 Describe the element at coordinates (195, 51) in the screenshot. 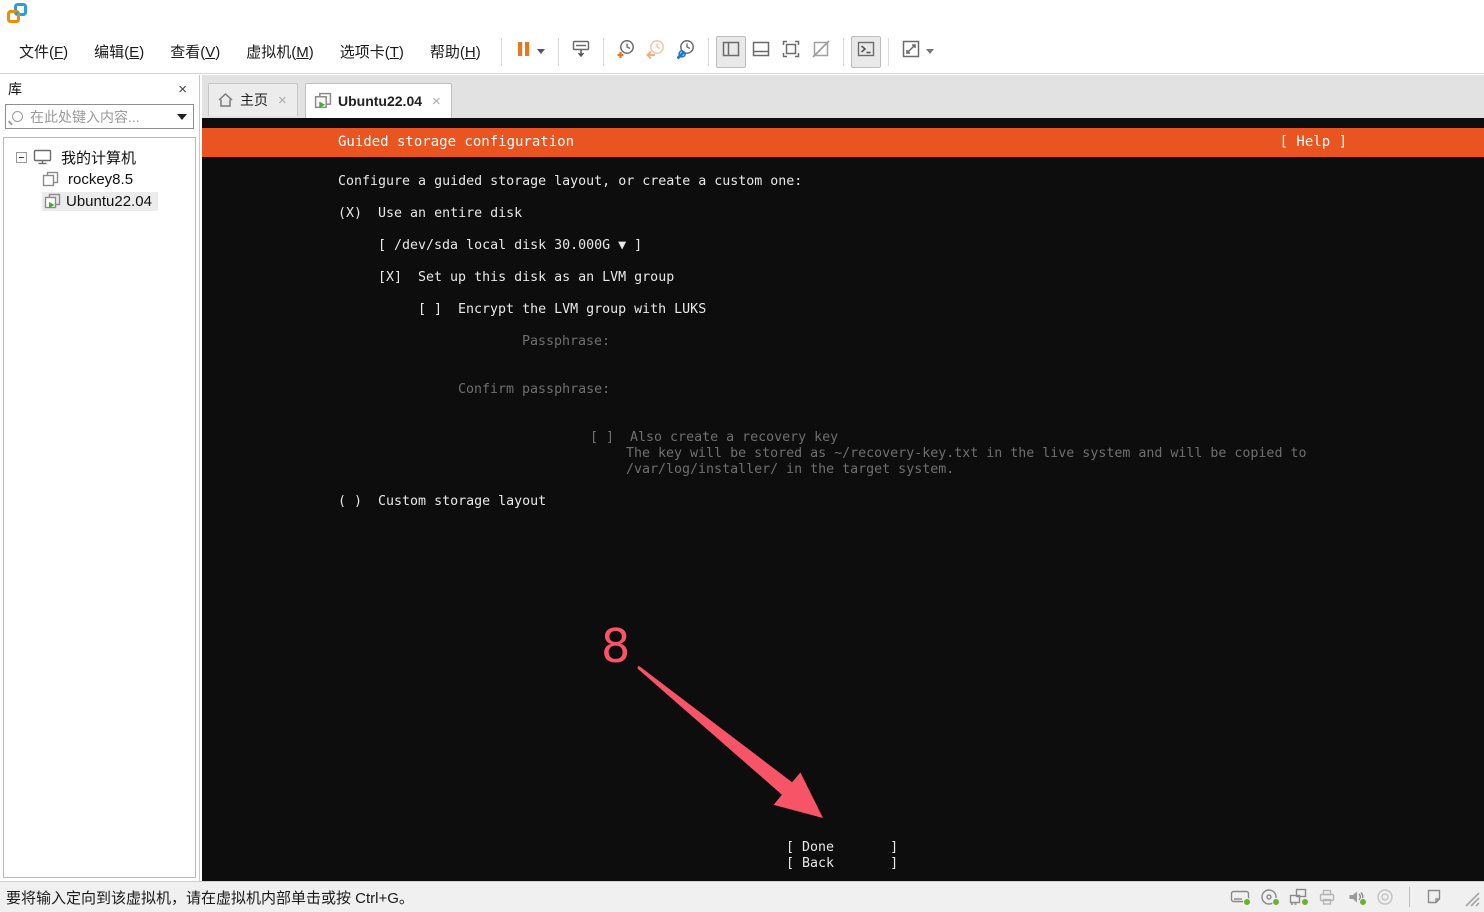

I see `menu-view: 查看(V)` at that location.